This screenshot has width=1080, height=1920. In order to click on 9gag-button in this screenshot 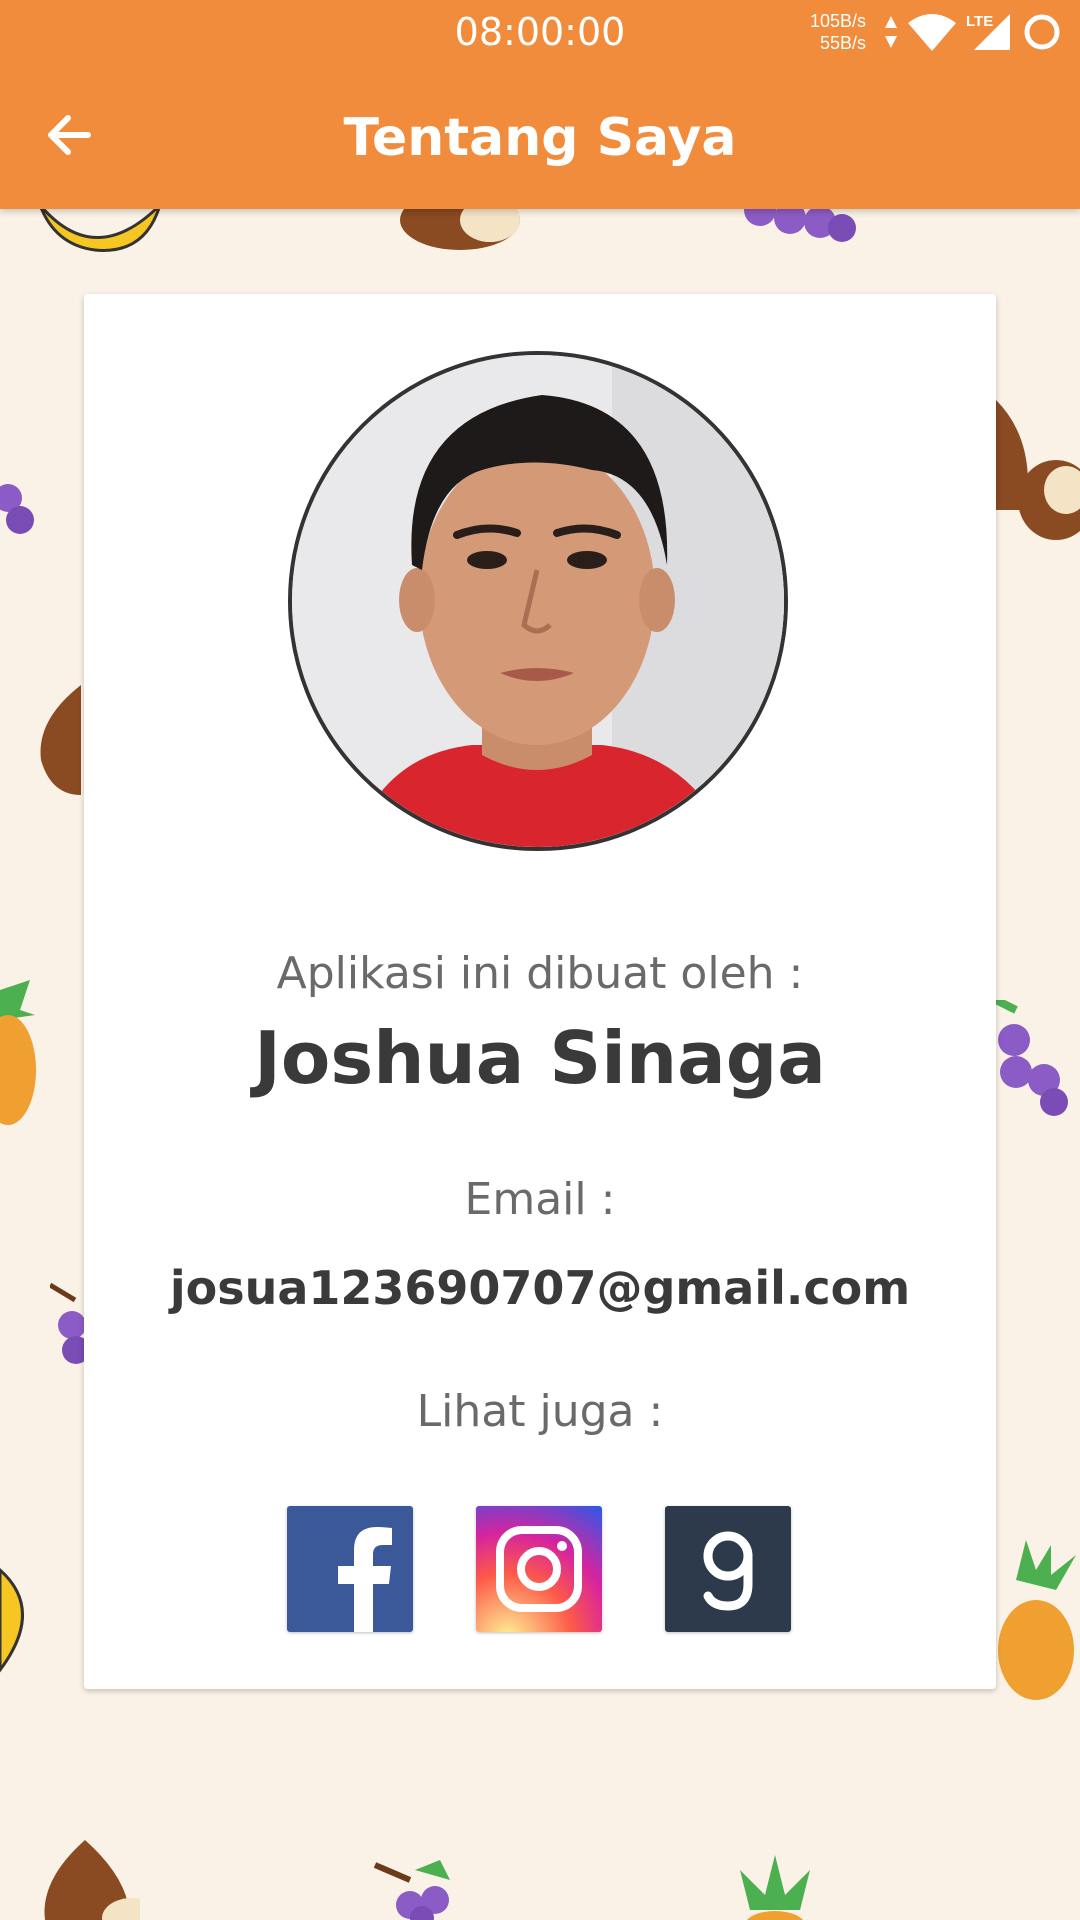, I will do `click(728, 1569)`.